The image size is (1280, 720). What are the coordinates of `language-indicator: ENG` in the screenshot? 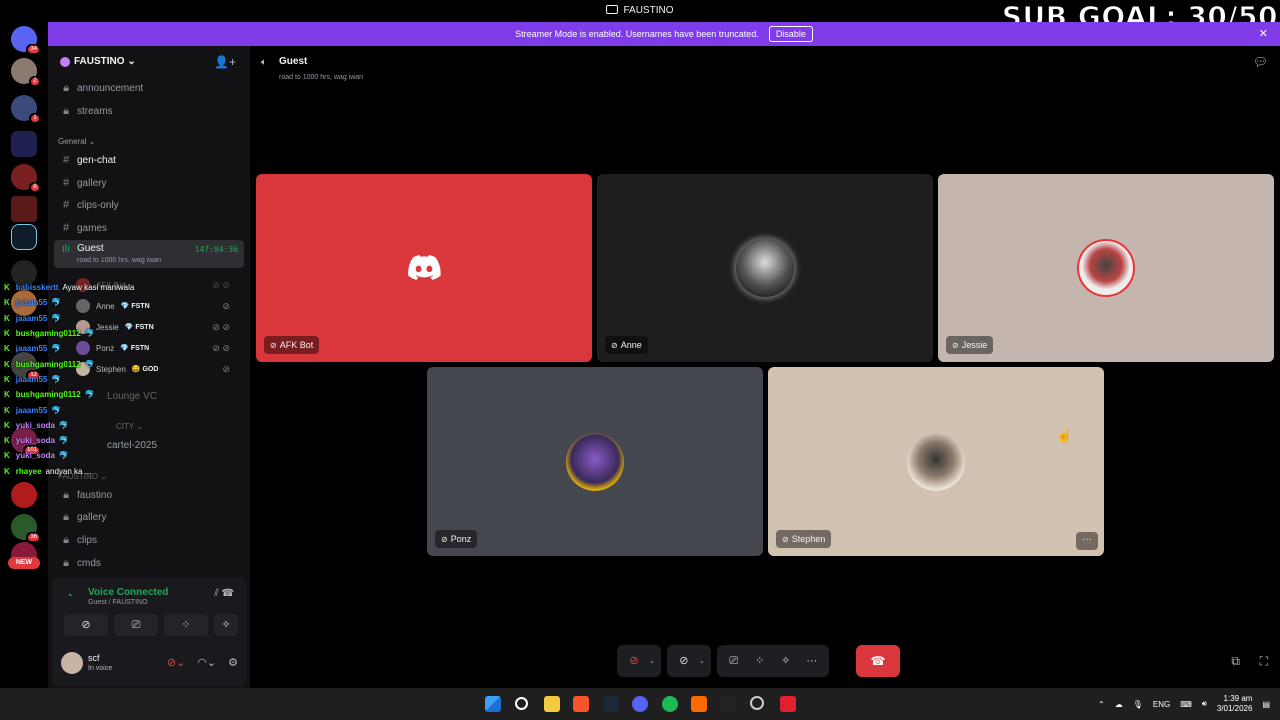 It's located at (1161, 704).